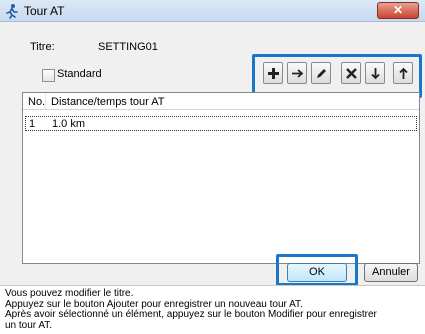 Image resolution: width=425 pixels, height=334 pixels. Describe the element at coordinates (69, 293) in the screenshot. I see `info-line: Vous pouvez modifier le titre.` at that location.